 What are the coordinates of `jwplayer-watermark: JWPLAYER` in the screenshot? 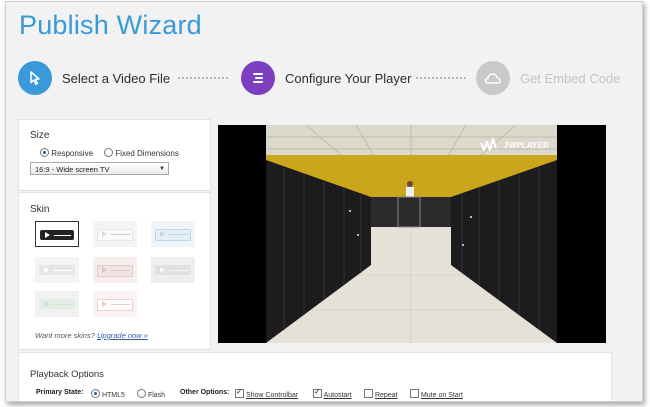 It's located at (514, 145).